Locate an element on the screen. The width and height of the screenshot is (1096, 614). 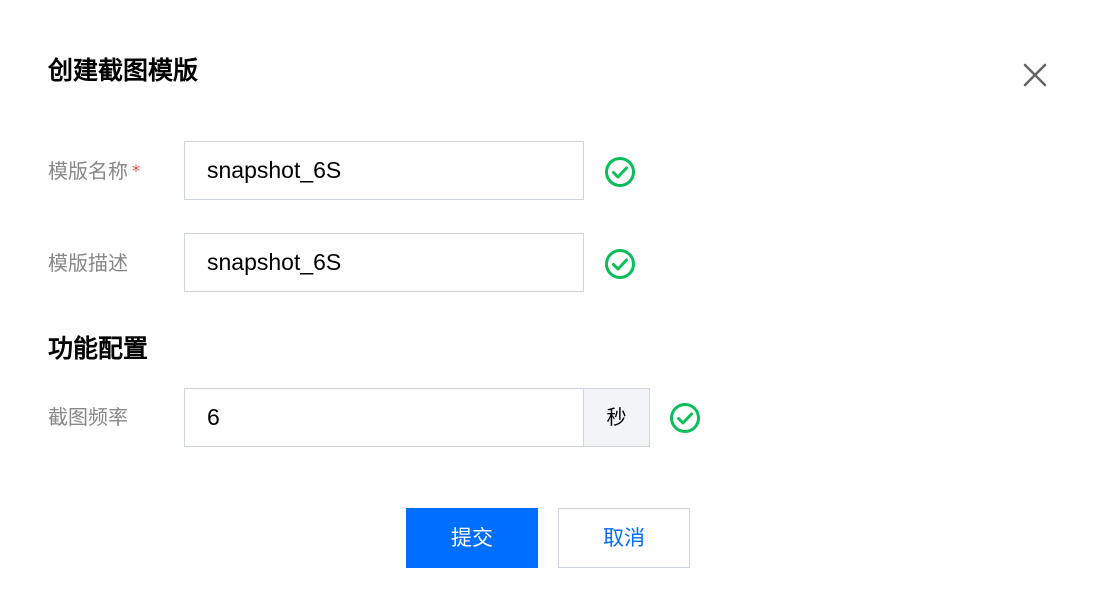
template-name-label: 模版名称 * is located at coordinates (94, 172).